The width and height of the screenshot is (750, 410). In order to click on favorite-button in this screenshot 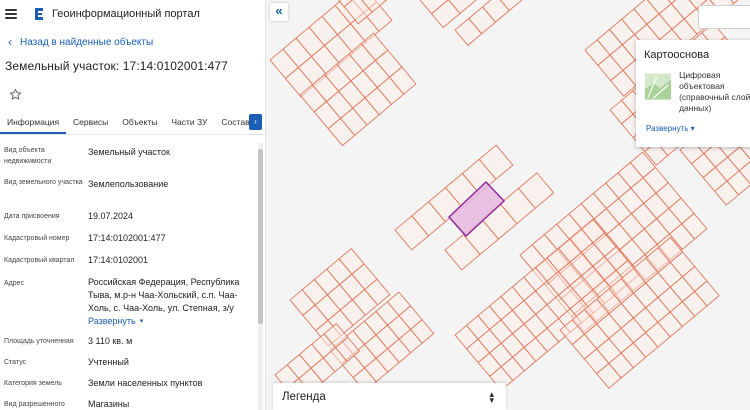, I will do `click(15, 94)`.